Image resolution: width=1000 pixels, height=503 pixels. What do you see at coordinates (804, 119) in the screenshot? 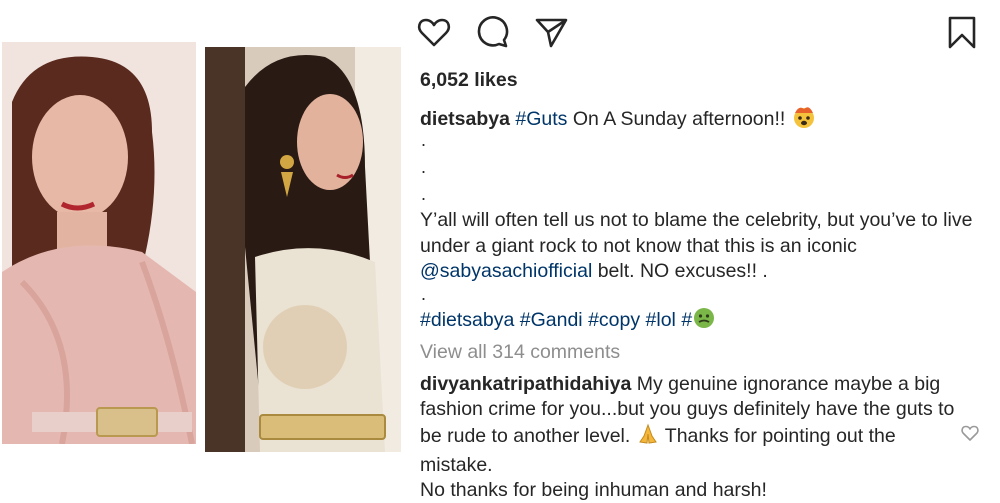
I see `exploding-head-emoji` at bounding box center [804, 119].